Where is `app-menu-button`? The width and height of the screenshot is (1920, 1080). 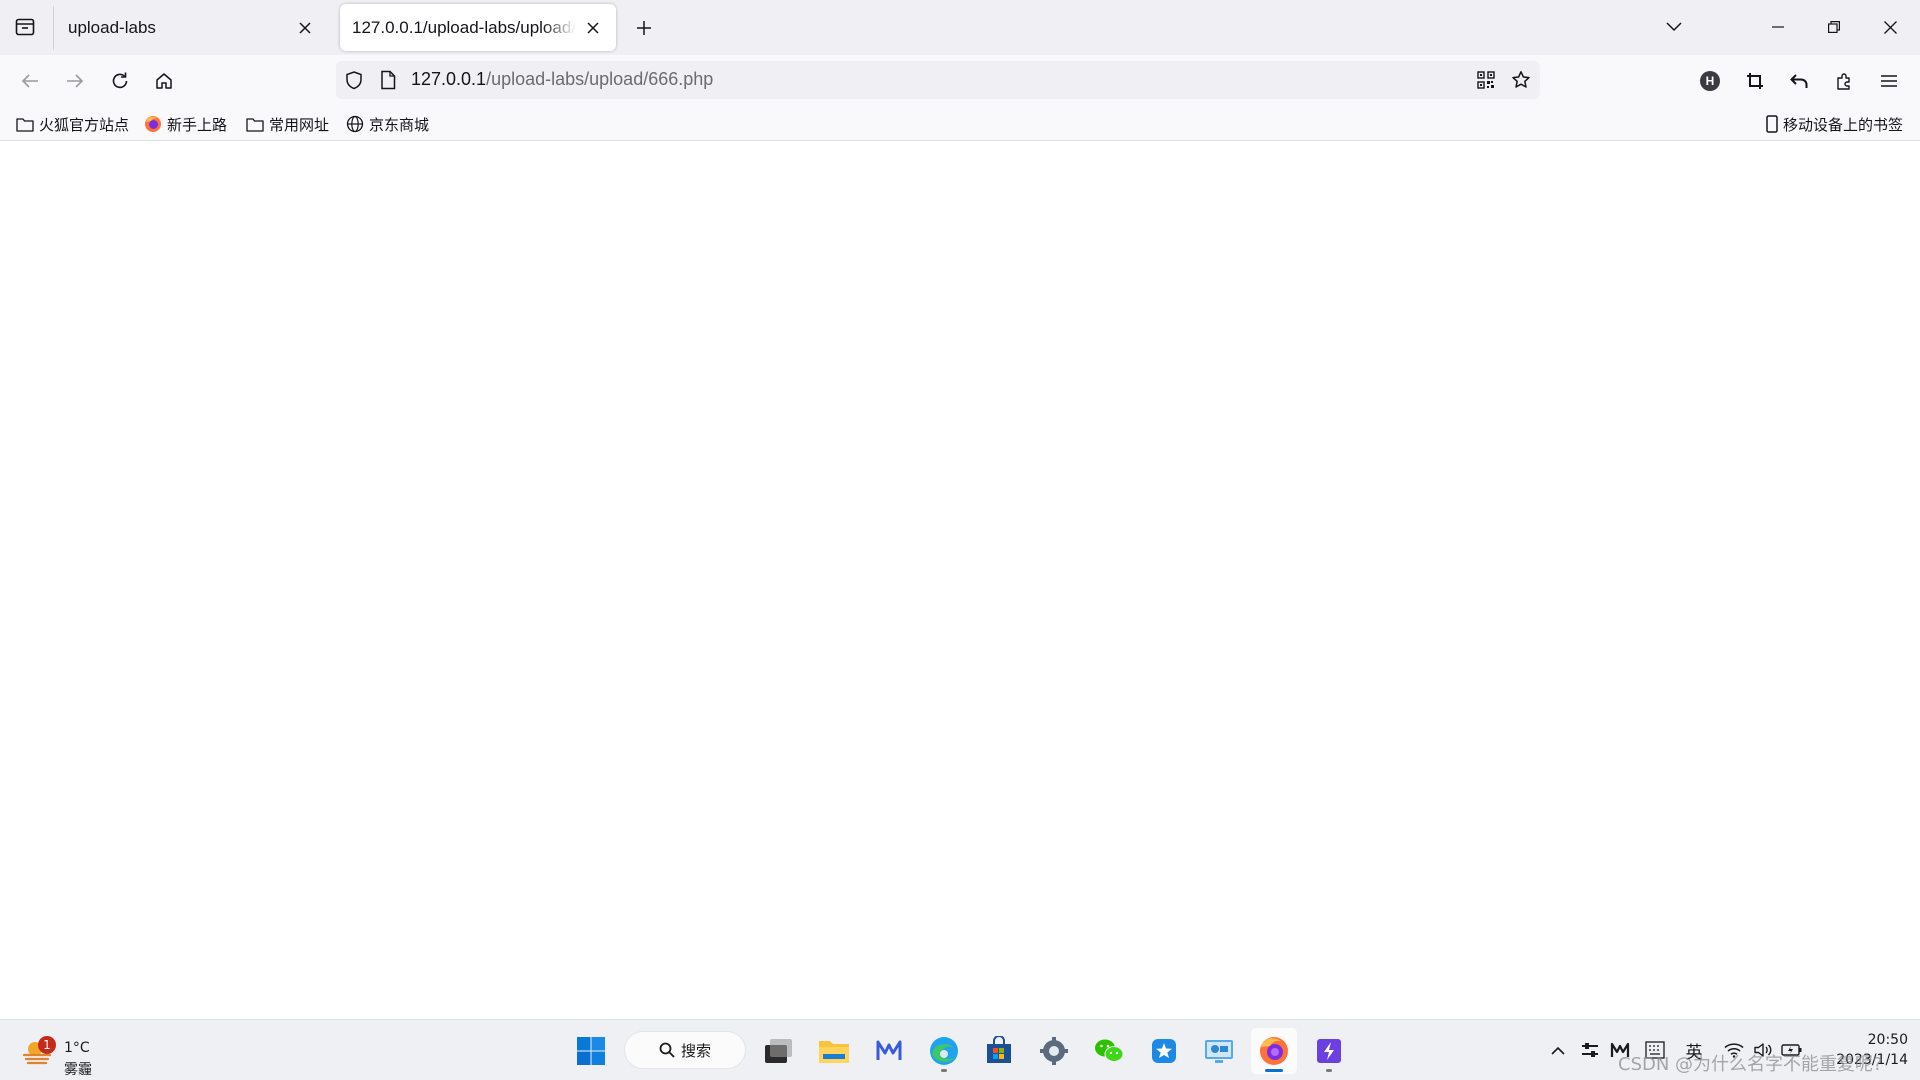
app-menu-button is located at coordinates (1889, 81).